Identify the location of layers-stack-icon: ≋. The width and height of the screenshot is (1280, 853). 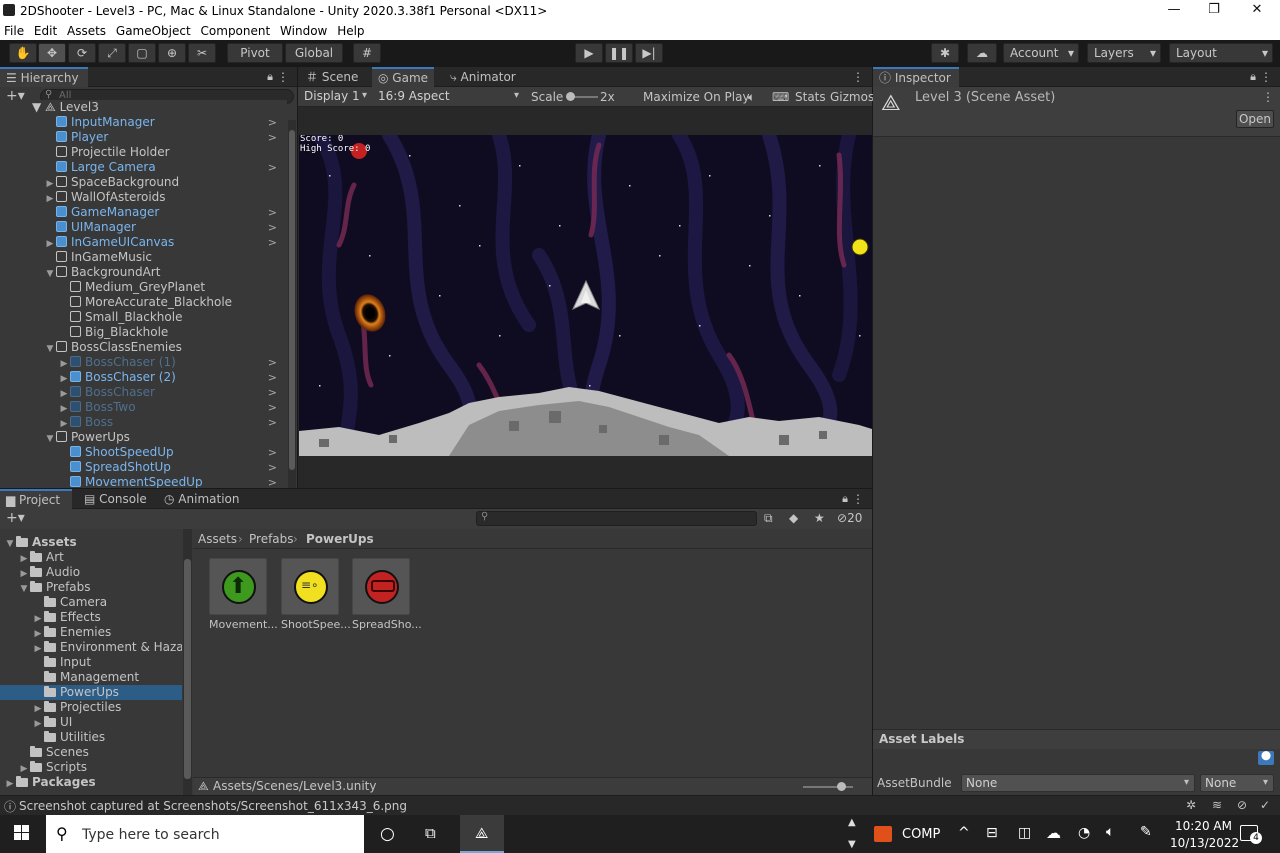
(1217, 805).